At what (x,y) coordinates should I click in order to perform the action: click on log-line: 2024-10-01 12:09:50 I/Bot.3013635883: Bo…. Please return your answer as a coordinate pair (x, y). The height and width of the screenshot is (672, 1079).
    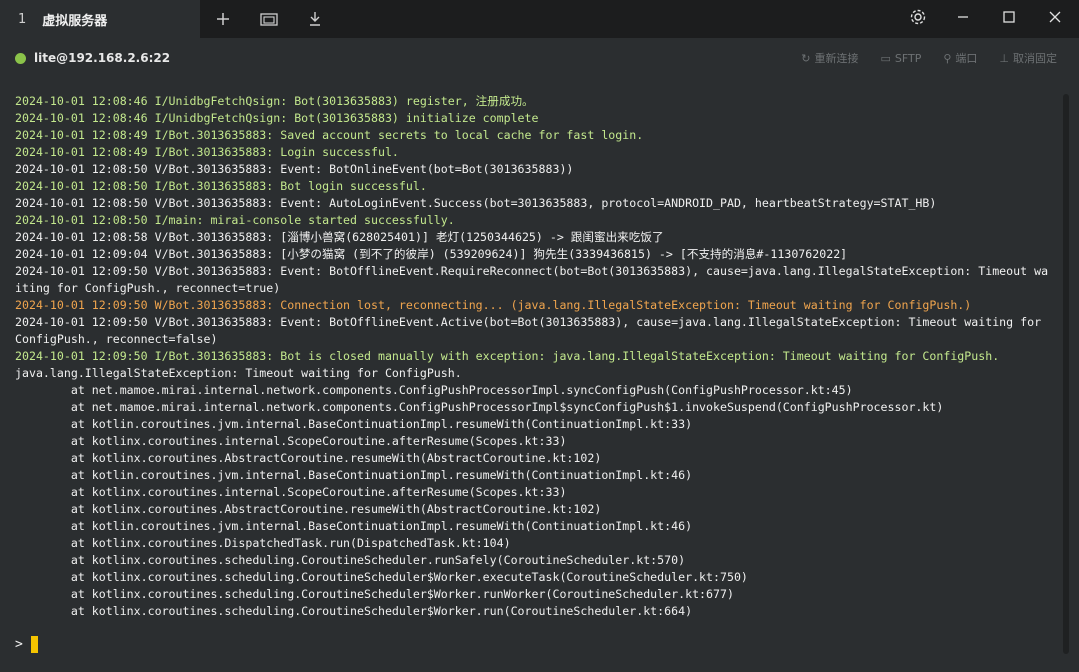
    Looking at the image, I should click on (507, 356).